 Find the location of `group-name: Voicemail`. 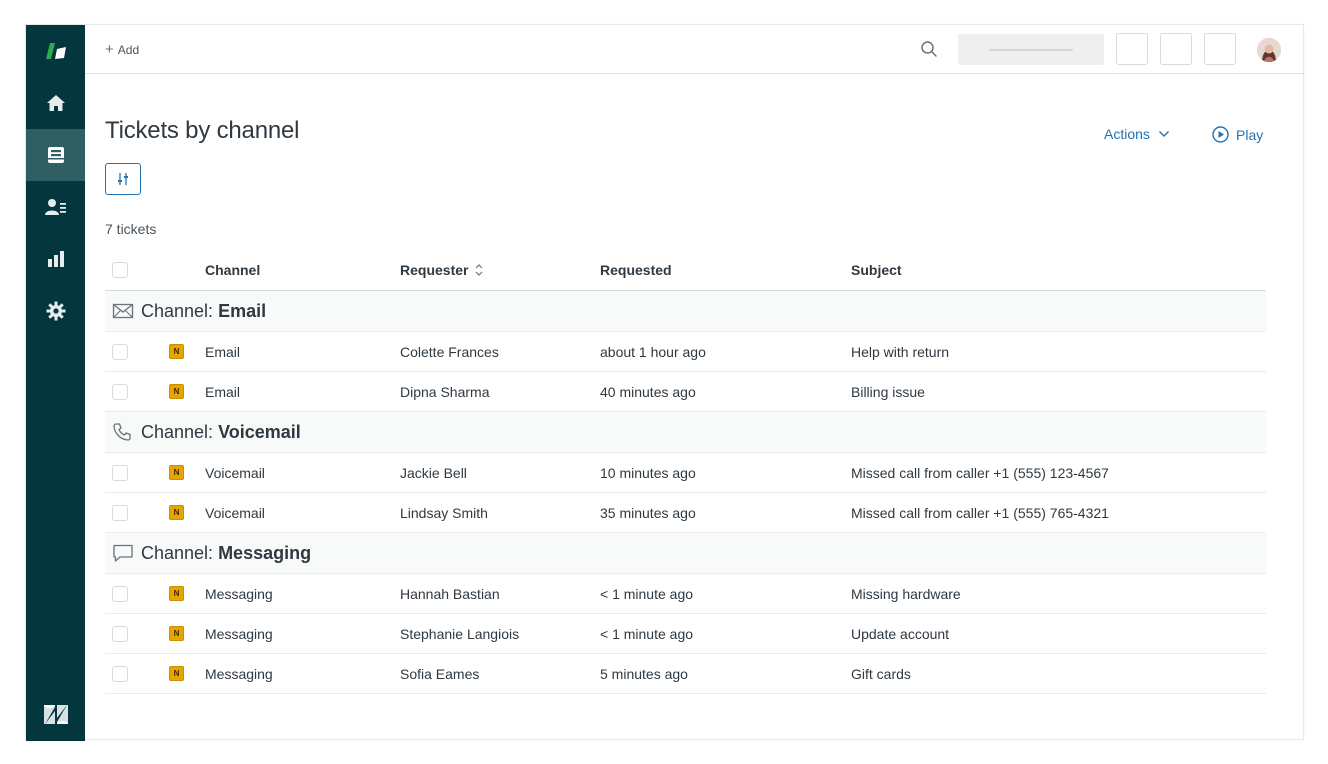

group-name: Voicemail is located at coordinates (259, 431).